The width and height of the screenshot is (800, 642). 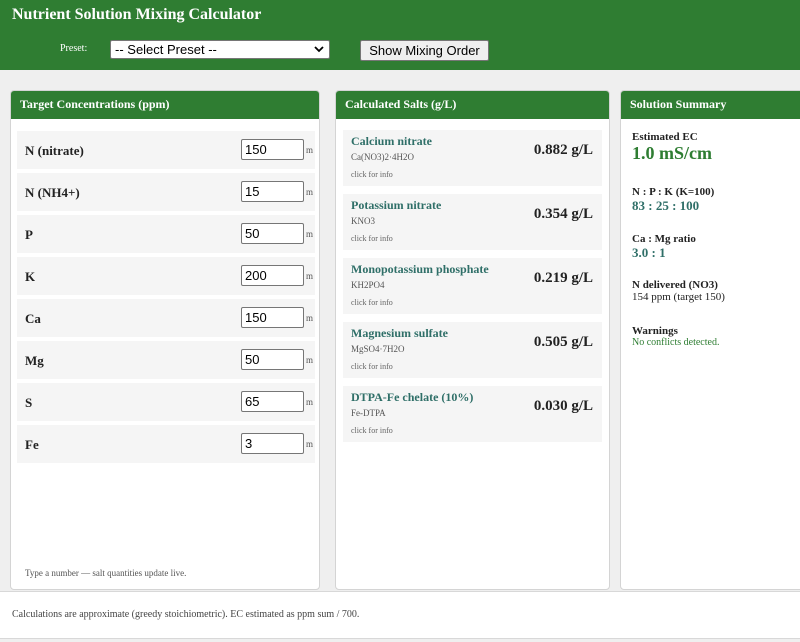 What do you see at coordinates (137, 14) in the screenshot?
I see `app-title: Nutrient Solution Mixing Calculator` at bounding box center [137, 14].